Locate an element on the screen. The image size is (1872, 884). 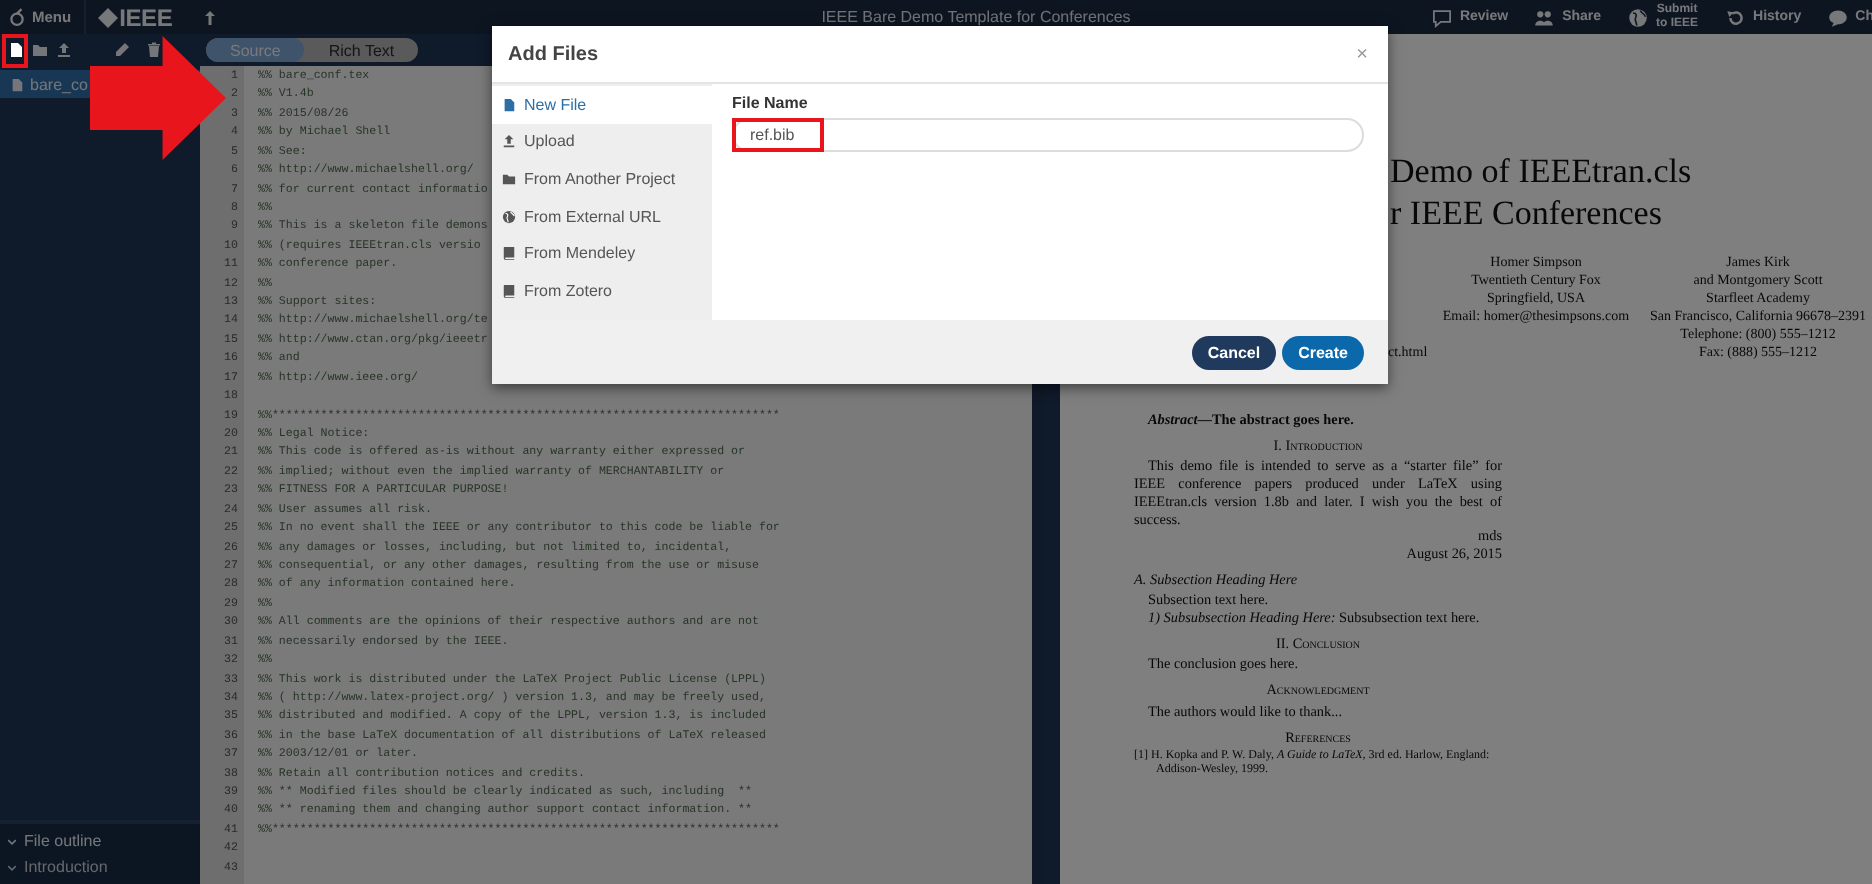
chat-icon is located at coordinates (1837, 17).